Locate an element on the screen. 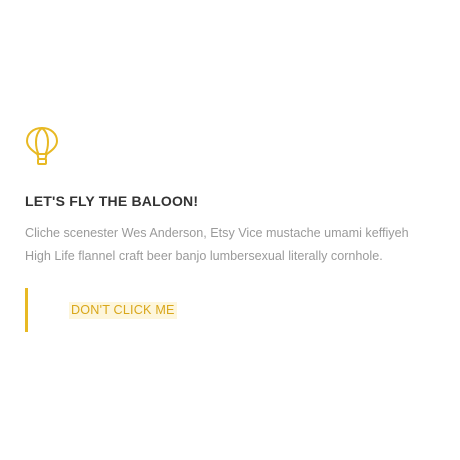 The height and width of the screenshot is (460, 460). cta-container: DON'T CLICK ME is located at coordinates (235, 310).